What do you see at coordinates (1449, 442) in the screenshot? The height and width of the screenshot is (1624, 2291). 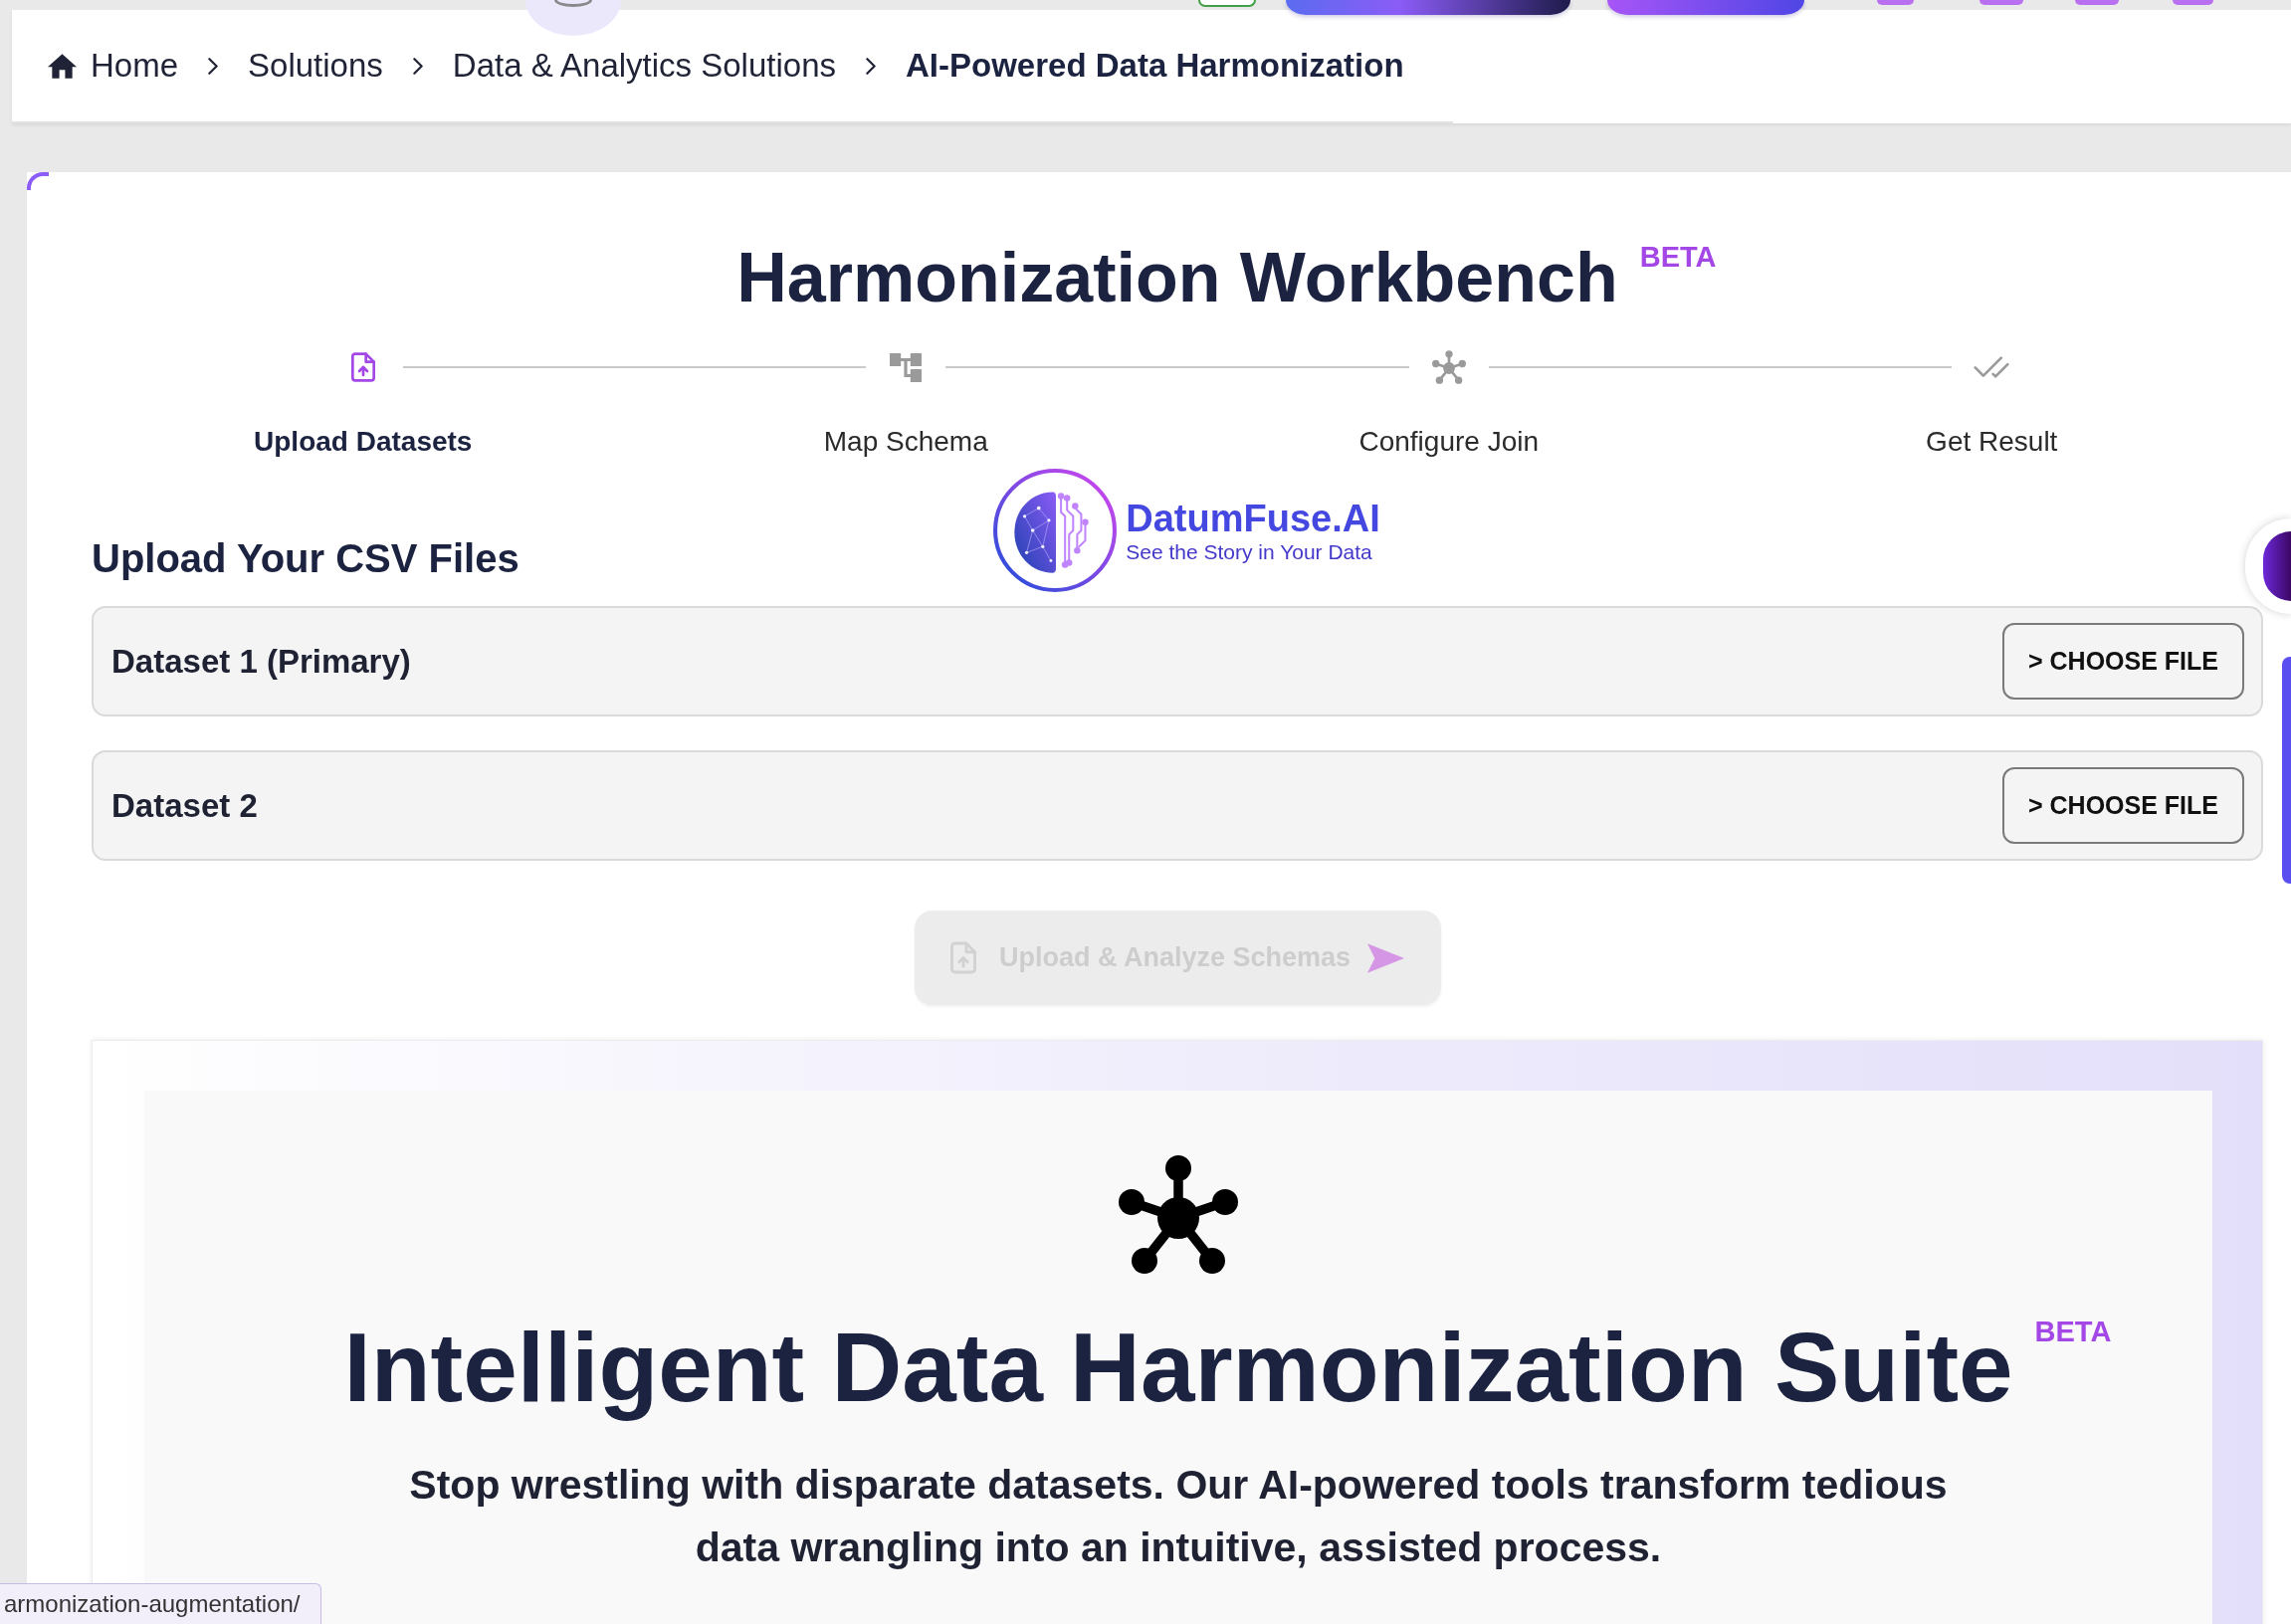 I see `step-label: Configure Join` at bounding box center [1449, 442].